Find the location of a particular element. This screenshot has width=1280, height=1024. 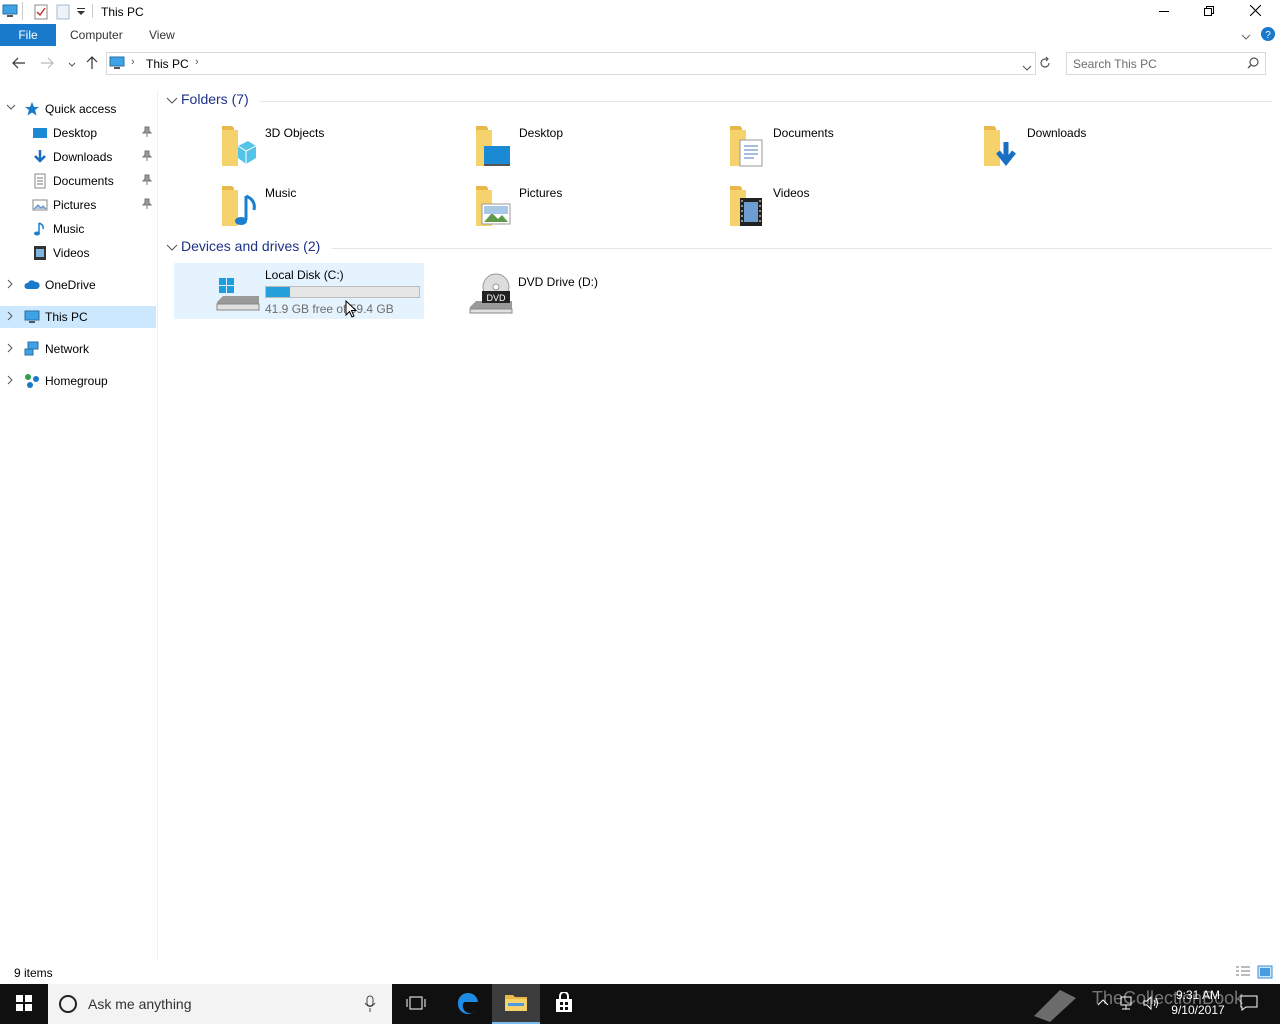

large-icons-view-icon is located at coordinates (1265, 973).